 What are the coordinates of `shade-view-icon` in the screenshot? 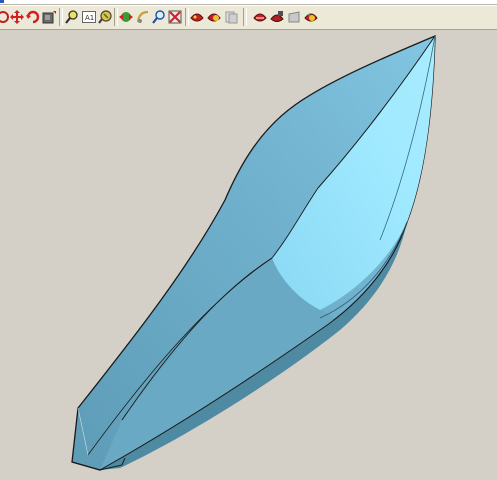 It's located at (126, 17).